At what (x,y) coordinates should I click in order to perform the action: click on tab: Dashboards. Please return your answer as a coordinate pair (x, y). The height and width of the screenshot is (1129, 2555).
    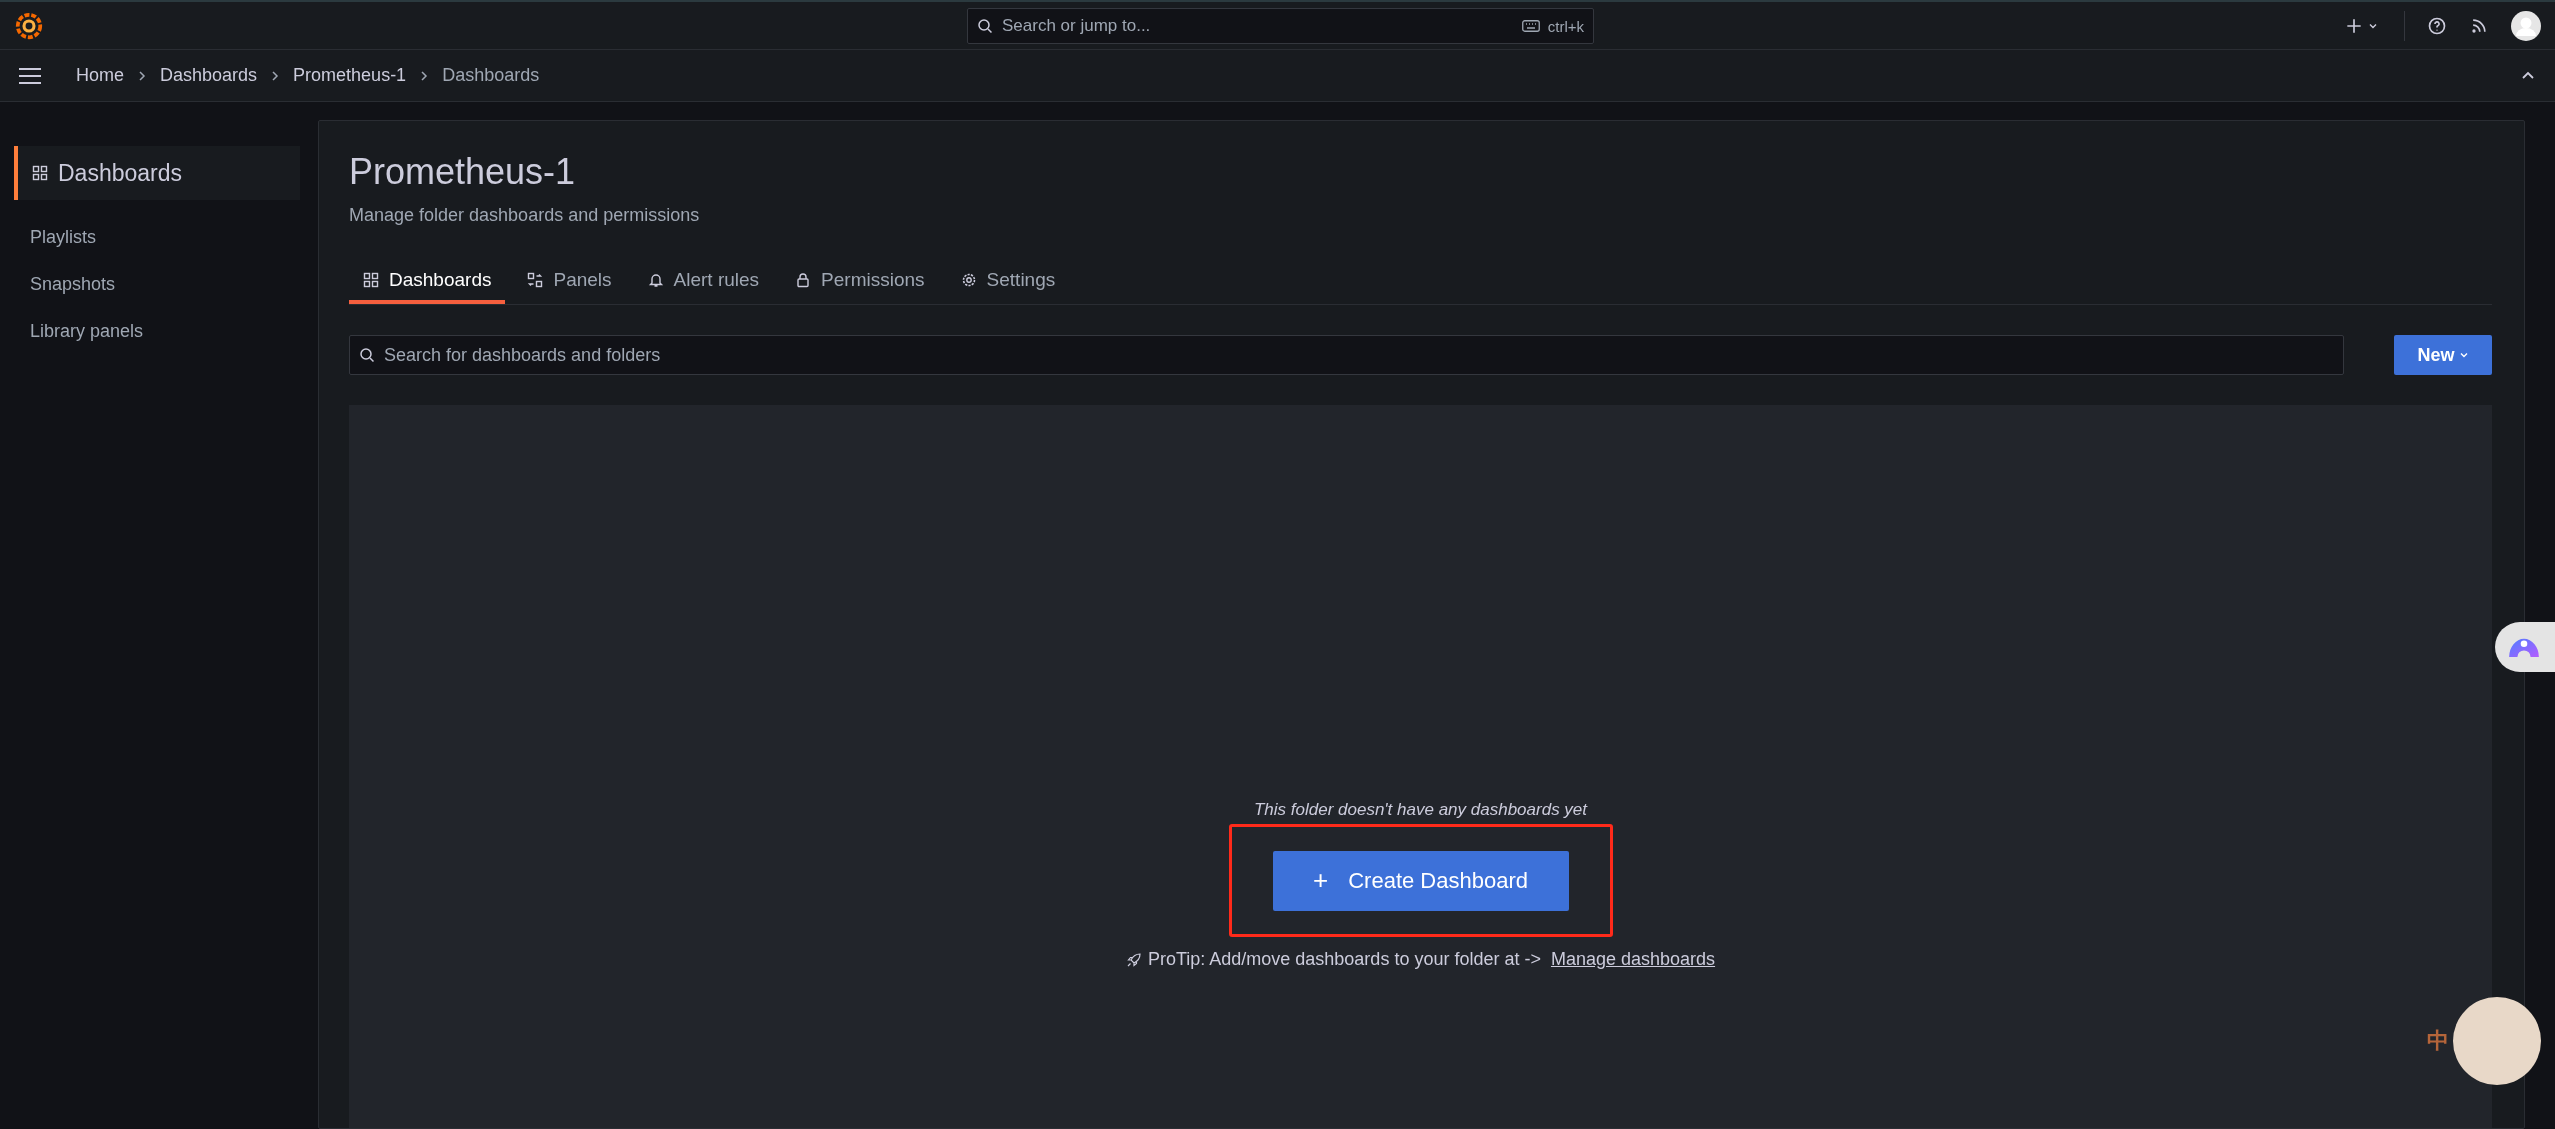
    Looking at the image, I should click on (427, 282).